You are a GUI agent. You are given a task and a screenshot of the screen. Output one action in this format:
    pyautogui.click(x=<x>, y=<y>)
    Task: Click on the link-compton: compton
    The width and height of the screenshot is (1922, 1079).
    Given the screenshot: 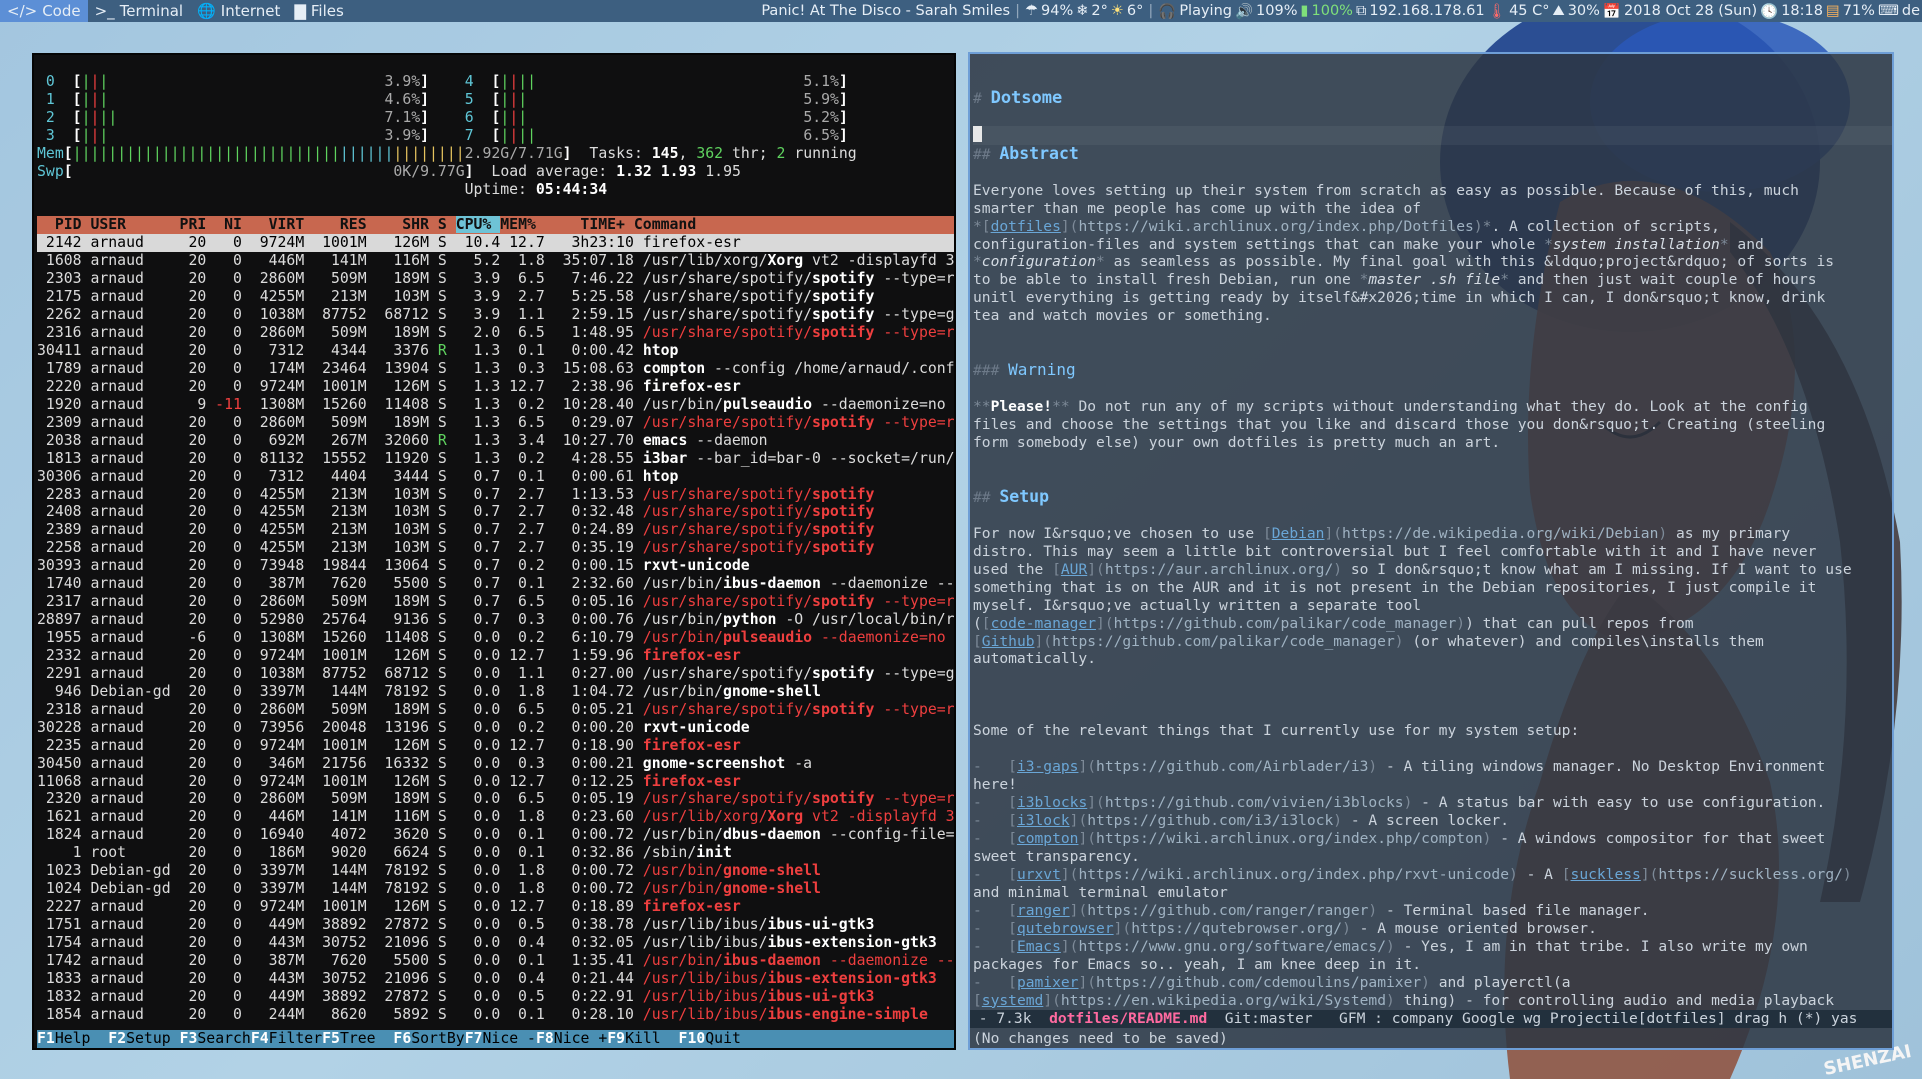 What is the action you would take?
    pyautogui.click(x=1048, y=838)
    